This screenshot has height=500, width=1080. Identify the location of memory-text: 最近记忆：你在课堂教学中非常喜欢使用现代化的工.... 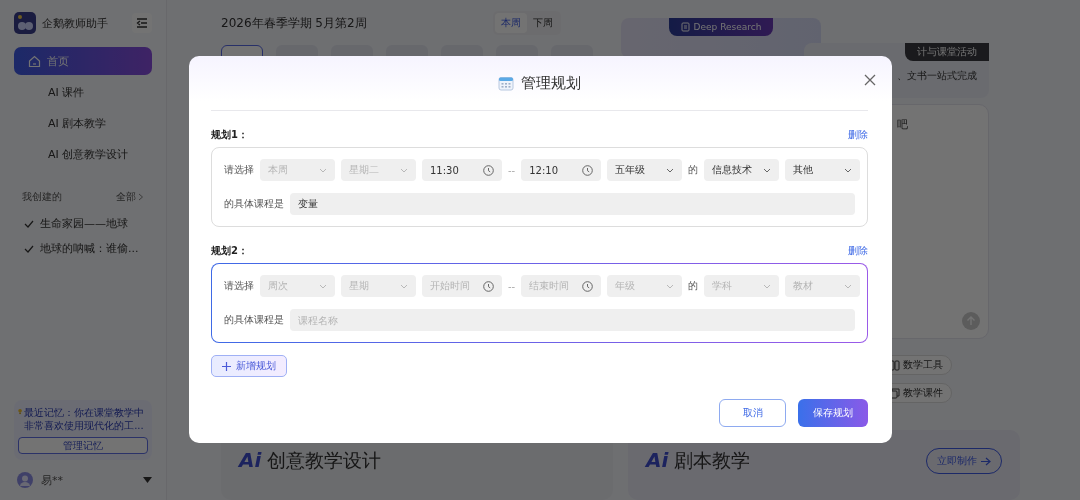
(85, 419).